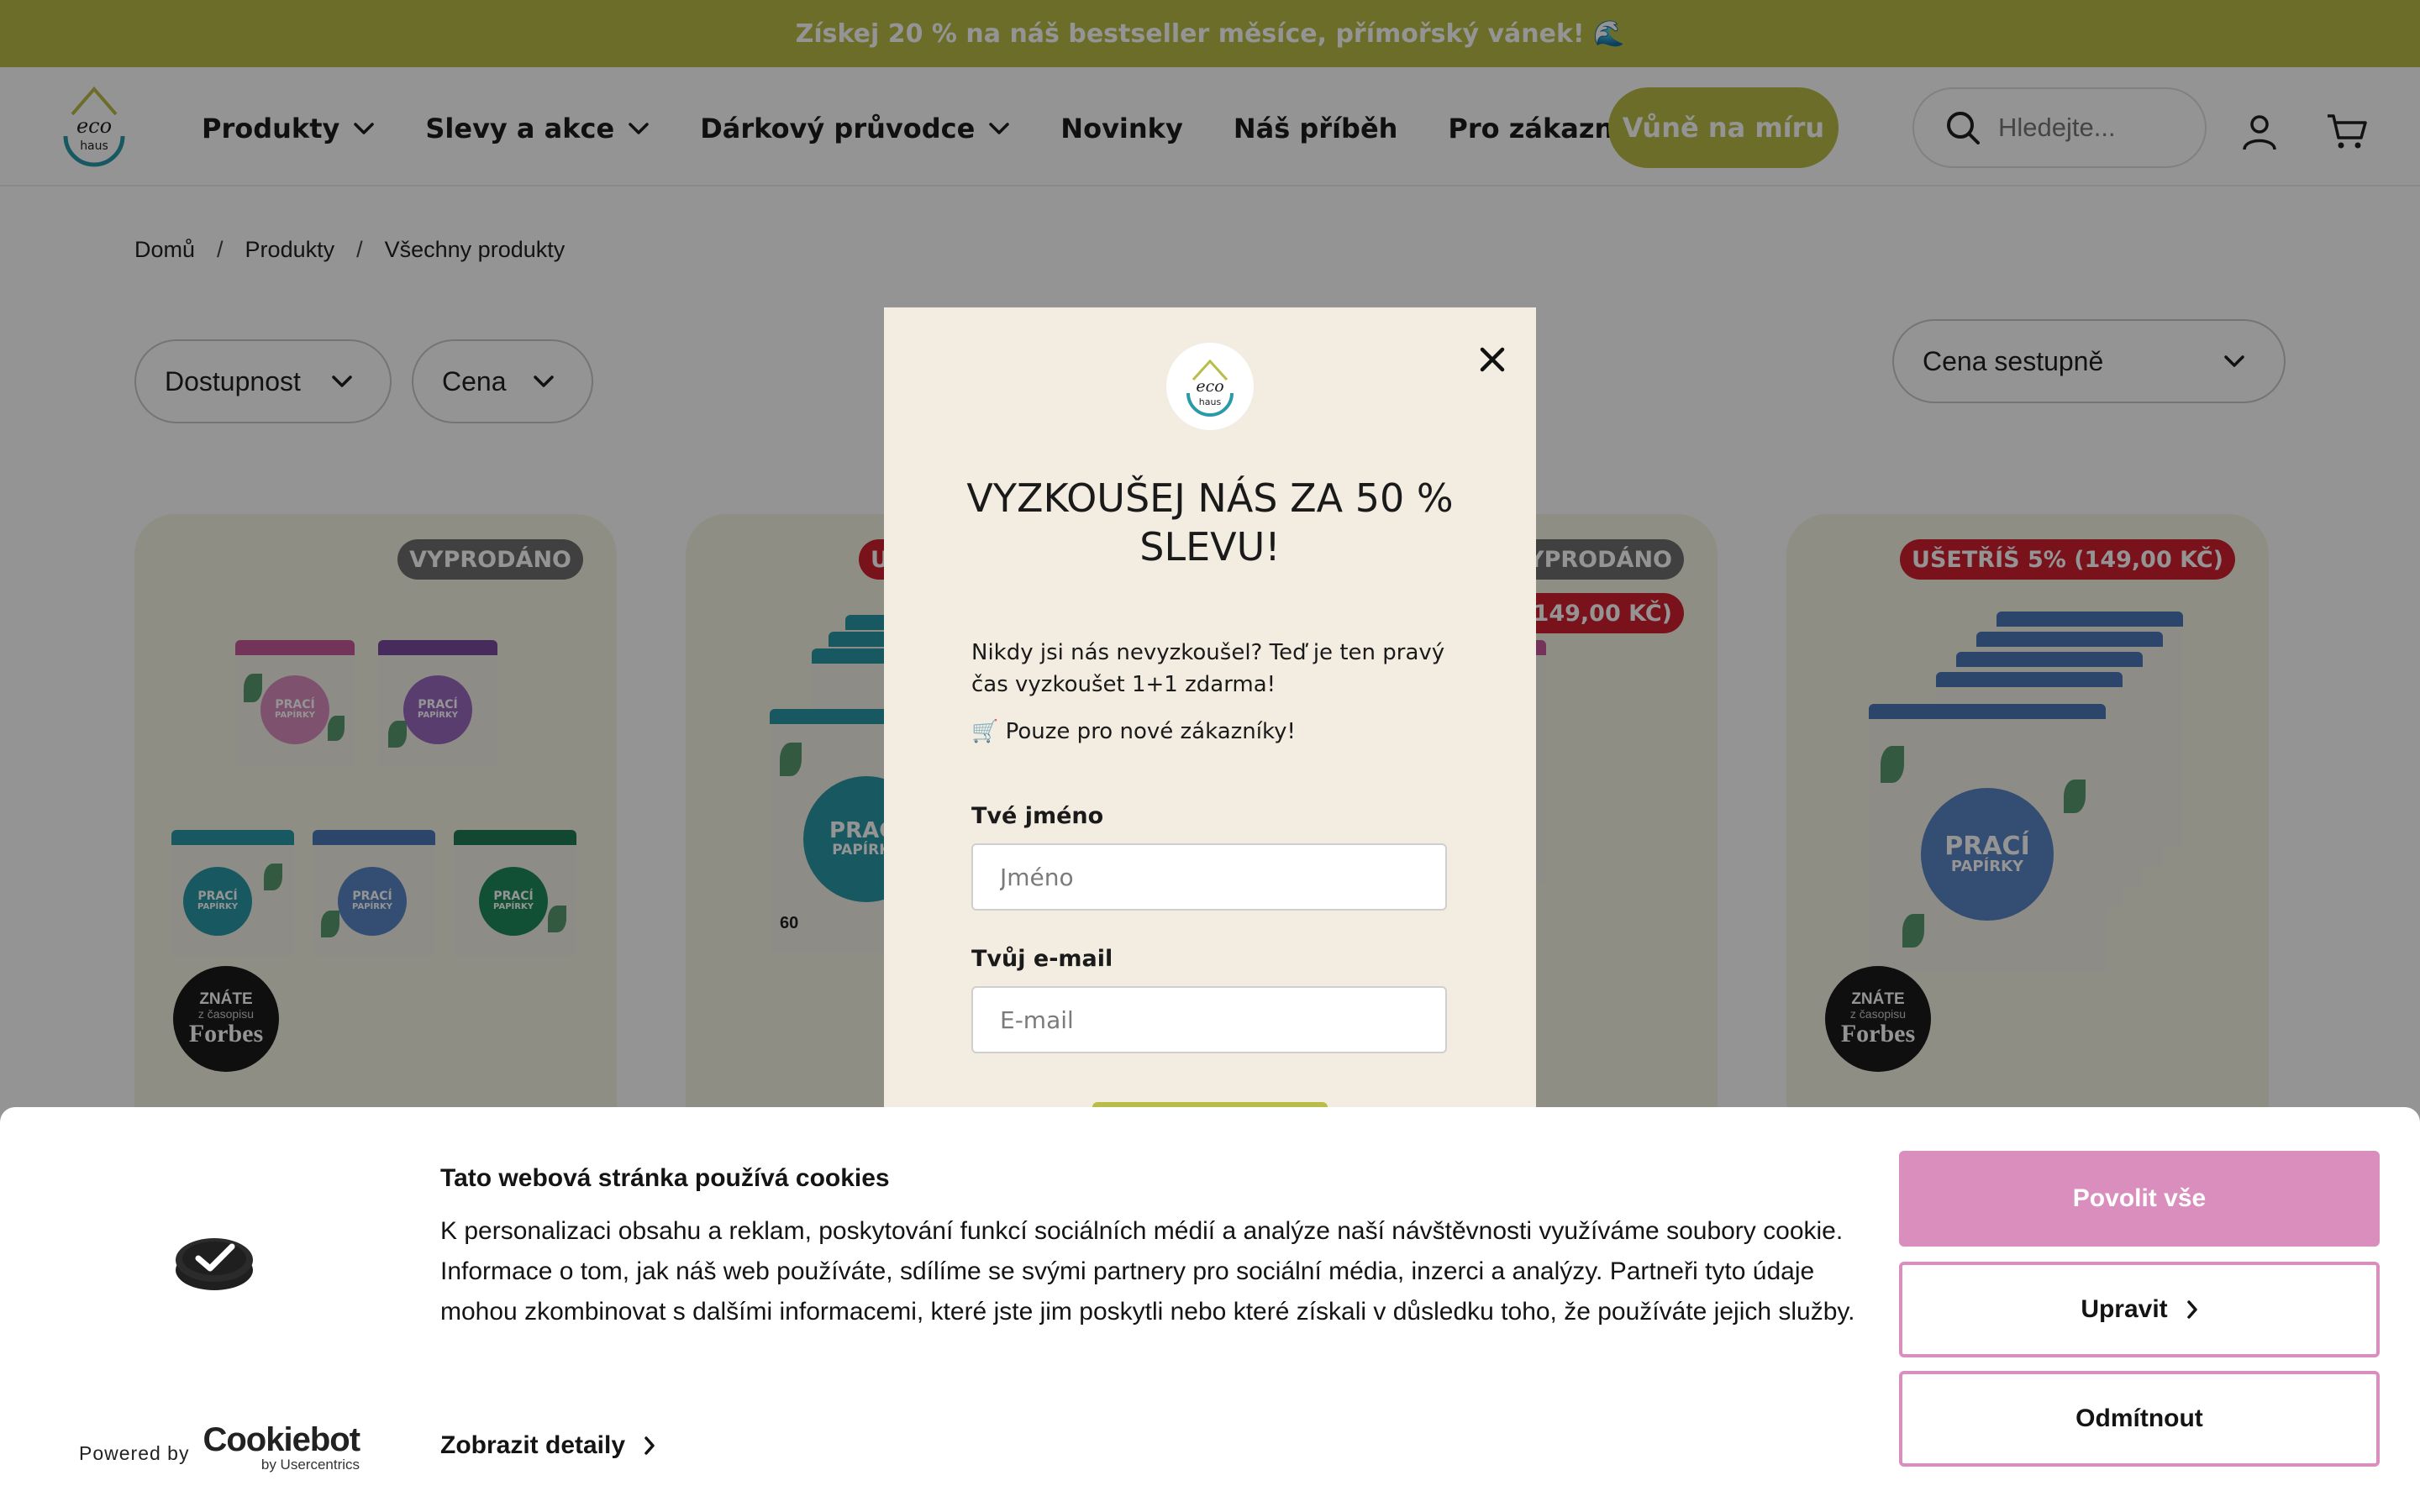  I want to click on email-label: Tvůj e-mail, so click(1042, 959).